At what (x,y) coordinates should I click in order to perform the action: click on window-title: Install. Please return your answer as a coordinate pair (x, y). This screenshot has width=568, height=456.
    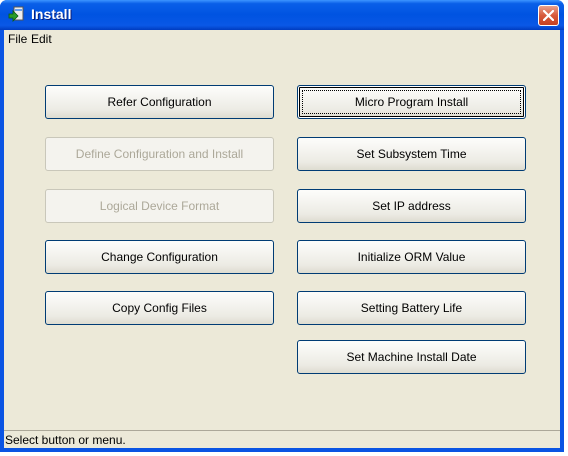
    Looking at the image, I should click on (51, 14).